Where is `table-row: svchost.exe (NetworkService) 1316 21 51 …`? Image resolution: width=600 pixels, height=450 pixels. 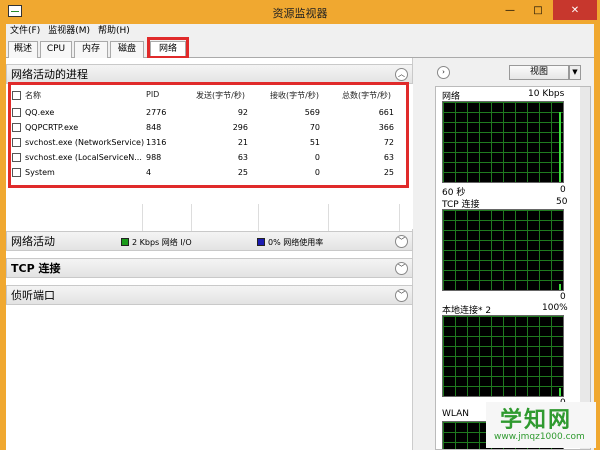
table-row: svchost.exe (NetworkService) 1316 21 51 … is located at coordinates (209, 143).